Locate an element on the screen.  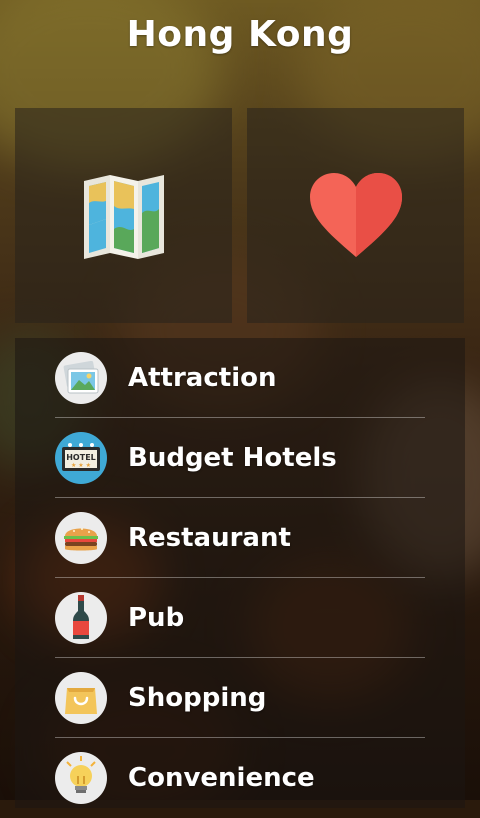
list-item-label: Attraction is located at coordinates (202, 378).